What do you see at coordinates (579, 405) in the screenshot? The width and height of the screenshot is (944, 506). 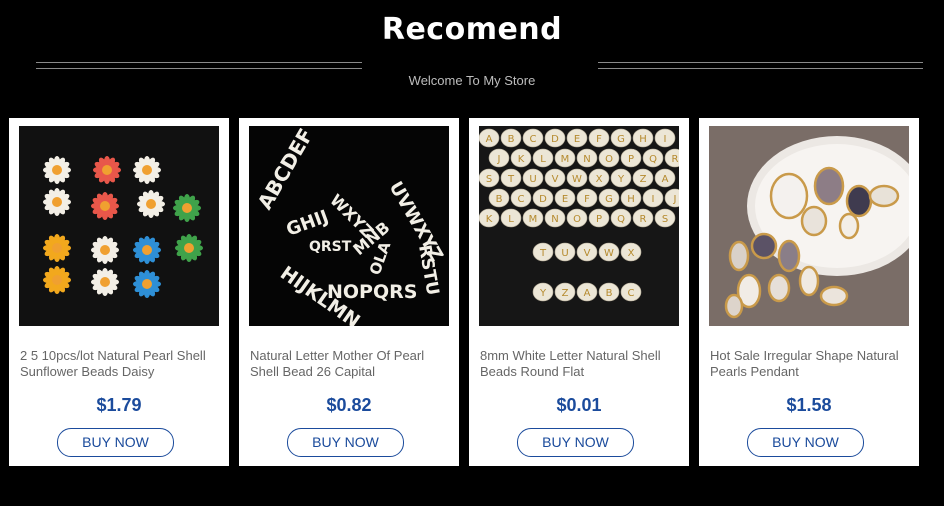 I see `product-price: $0.01` at bounding box center [579, 405].